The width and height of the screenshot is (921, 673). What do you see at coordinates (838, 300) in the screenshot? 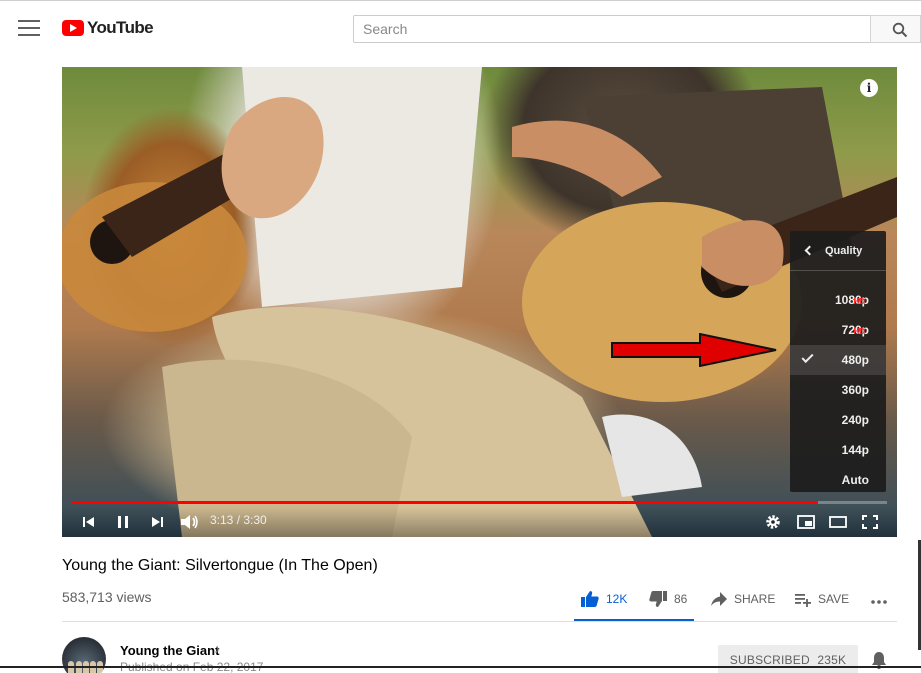
I see `quality-option: 1080p HD` at bounding box center [838, 300].